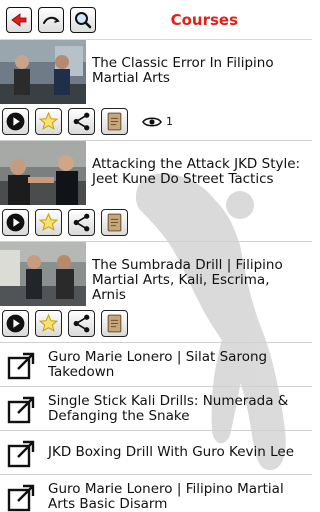 This screenshot has width=320, height=512. I want to click on search-button, so click(83, 19).